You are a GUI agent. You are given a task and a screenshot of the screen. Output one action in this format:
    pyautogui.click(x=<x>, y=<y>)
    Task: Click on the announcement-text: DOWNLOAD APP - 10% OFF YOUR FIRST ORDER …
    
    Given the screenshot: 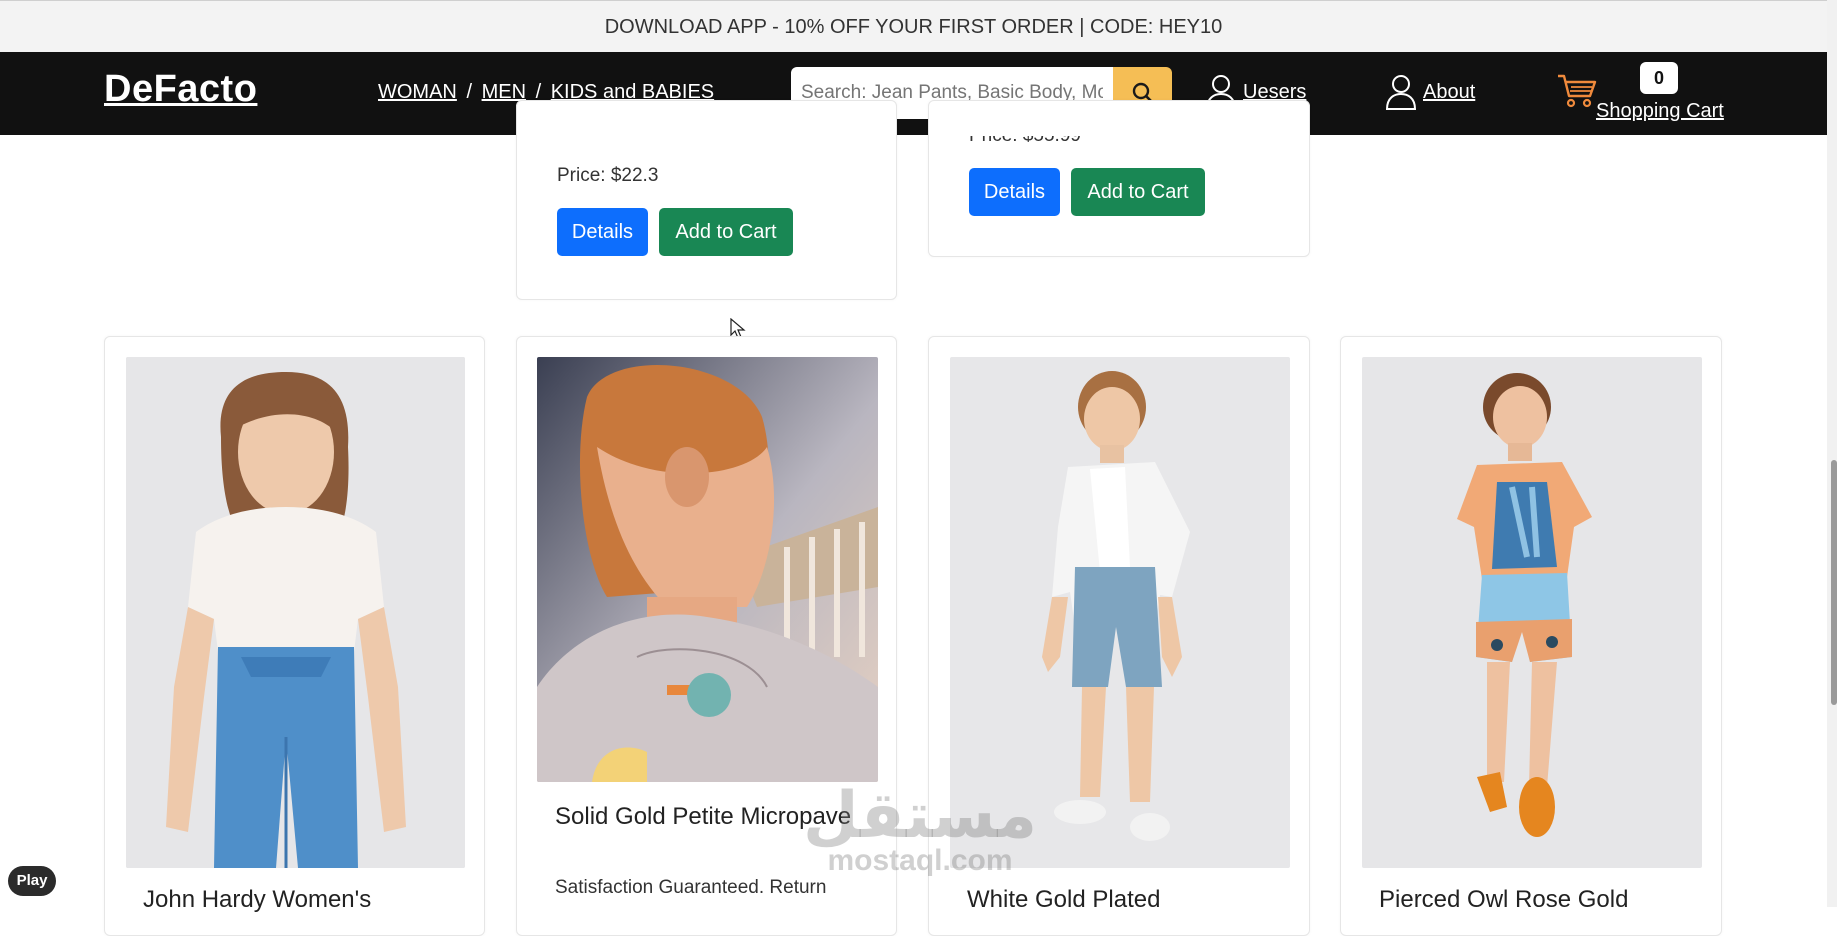 What is the action you would take?
    pyautogui.click(x=913, y=27)
    